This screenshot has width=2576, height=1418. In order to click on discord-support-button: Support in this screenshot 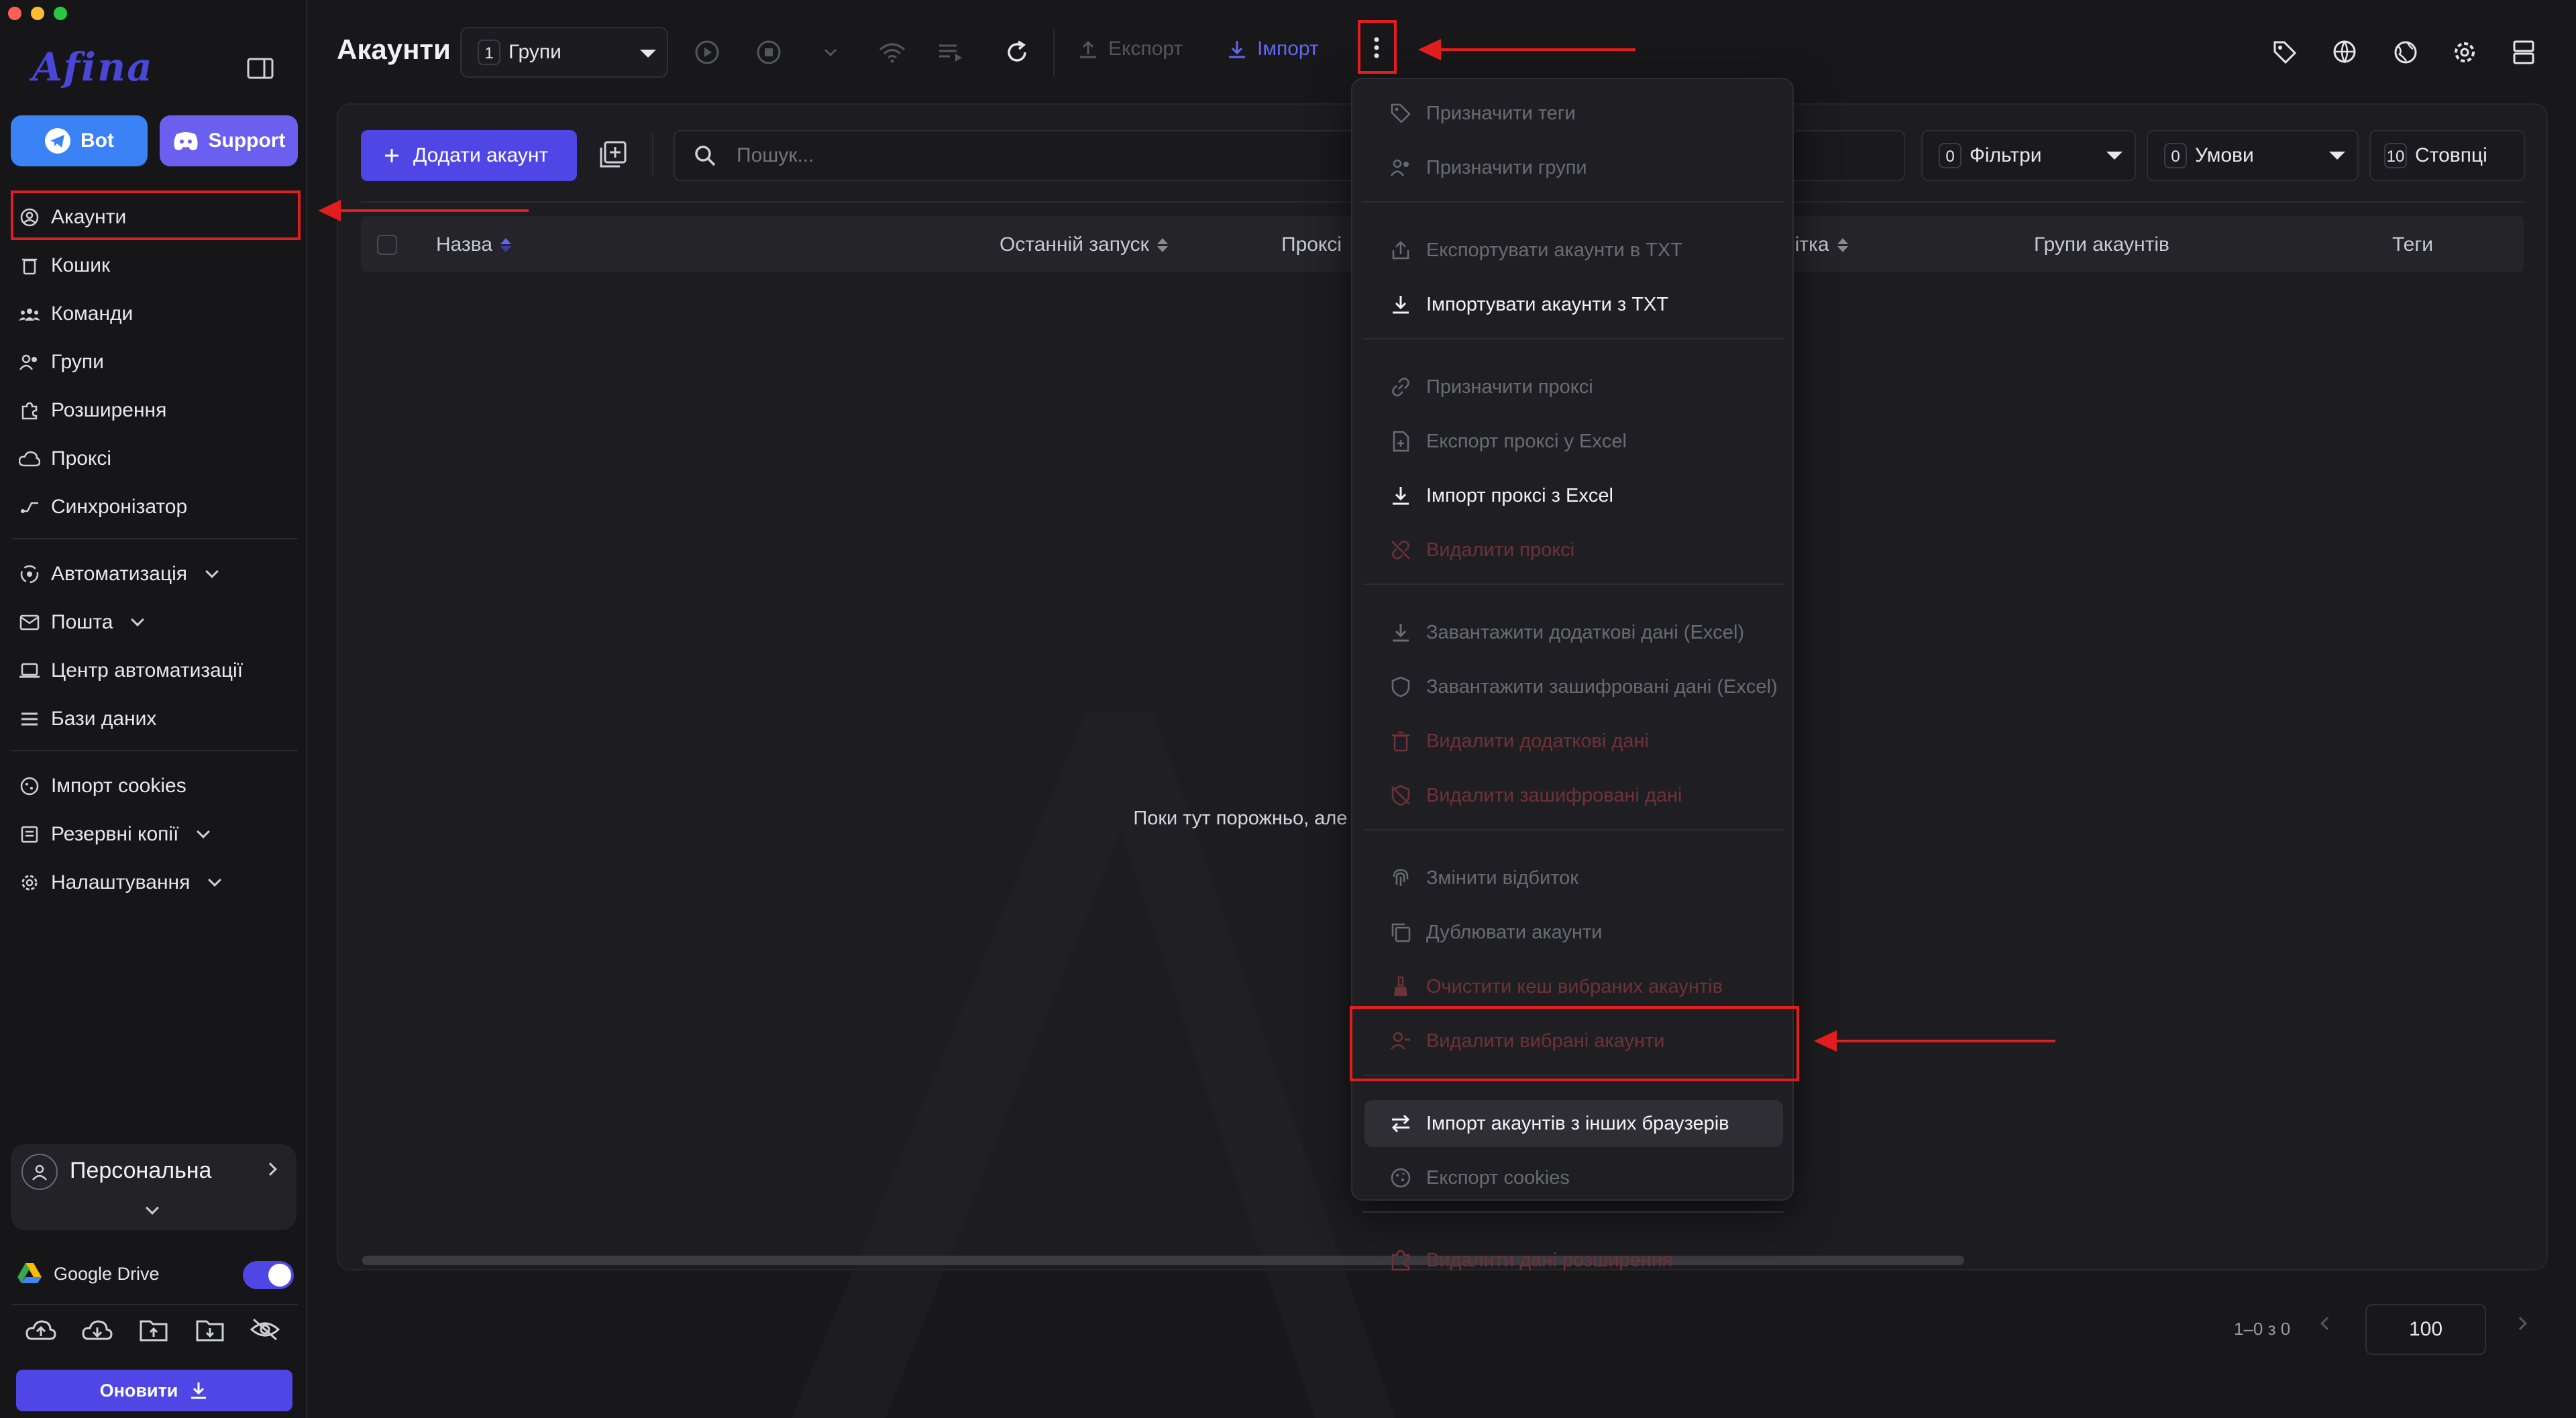, I will do `click(229, 140)`.